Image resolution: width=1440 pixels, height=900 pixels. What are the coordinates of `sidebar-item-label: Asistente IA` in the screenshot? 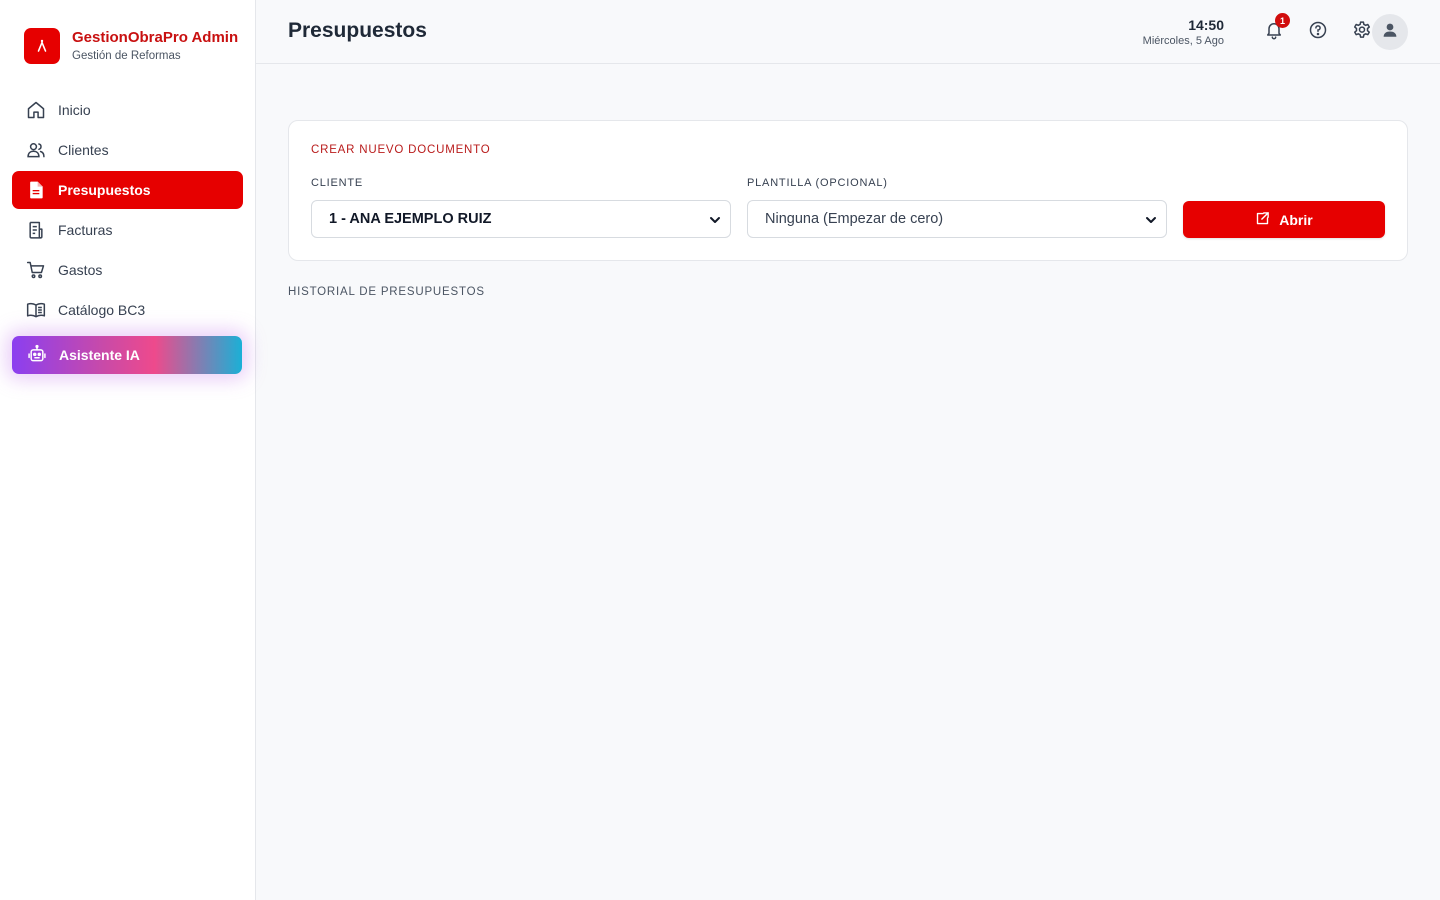 It's located at (99, 355).